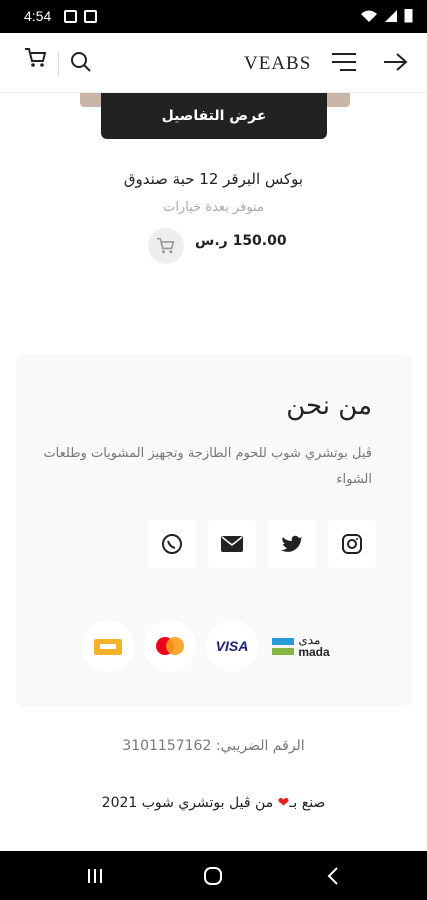 This screenshot has height=900, width=427. I want to click on mastercard-logo, so click(170, 646).